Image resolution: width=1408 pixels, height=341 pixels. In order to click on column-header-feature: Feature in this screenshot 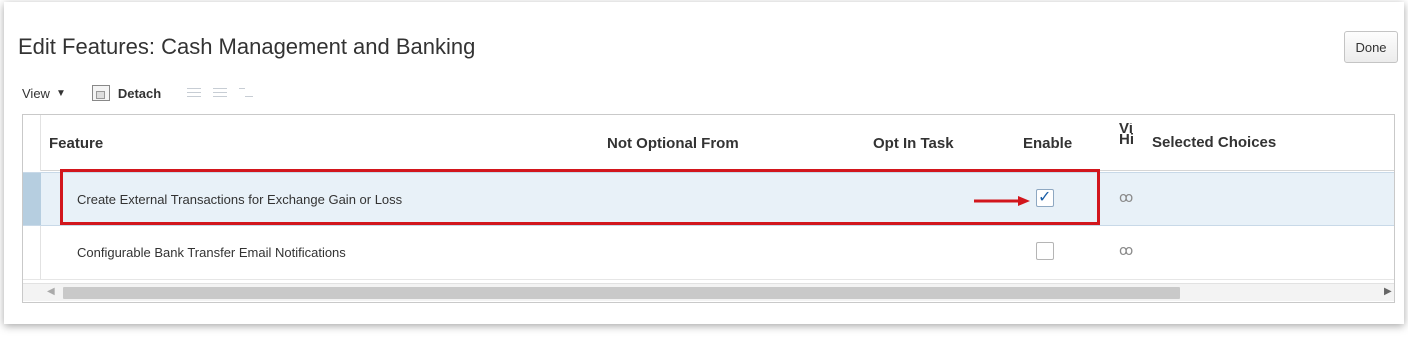, I will do `click(76, 143)`.